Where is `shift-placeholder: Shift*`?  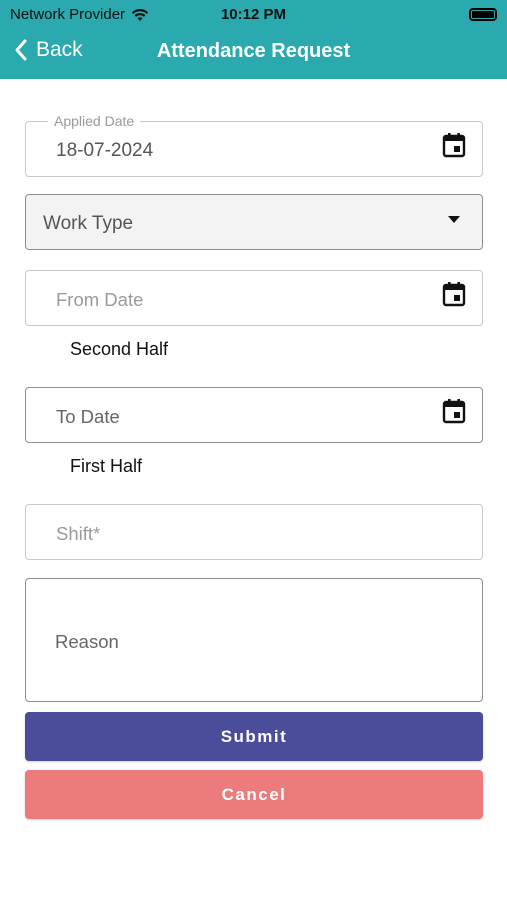
shift-placeholder: Shift* is located at coordinates (78, 533).